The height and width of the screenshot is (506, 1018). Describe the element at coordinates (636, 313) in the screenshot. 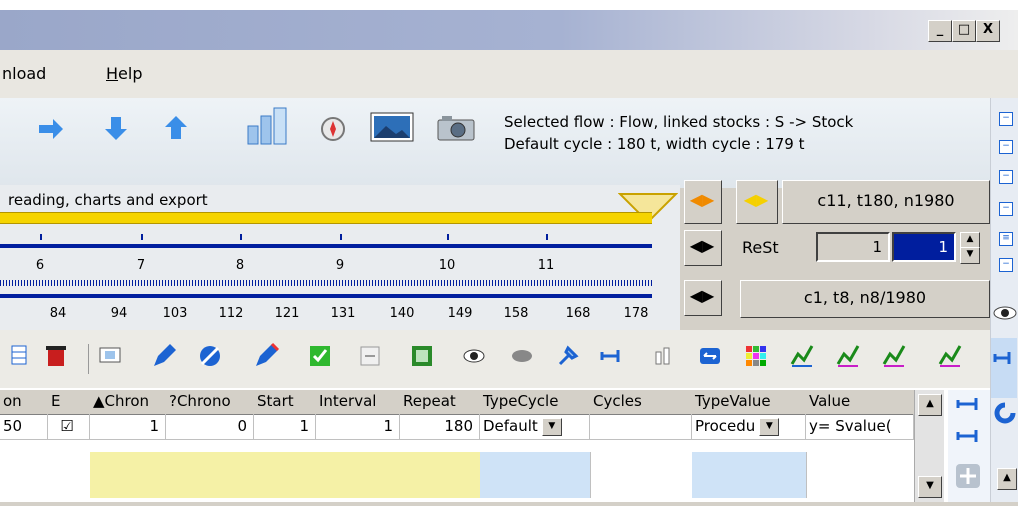

I see `timeline-step-label: 178` at that location.